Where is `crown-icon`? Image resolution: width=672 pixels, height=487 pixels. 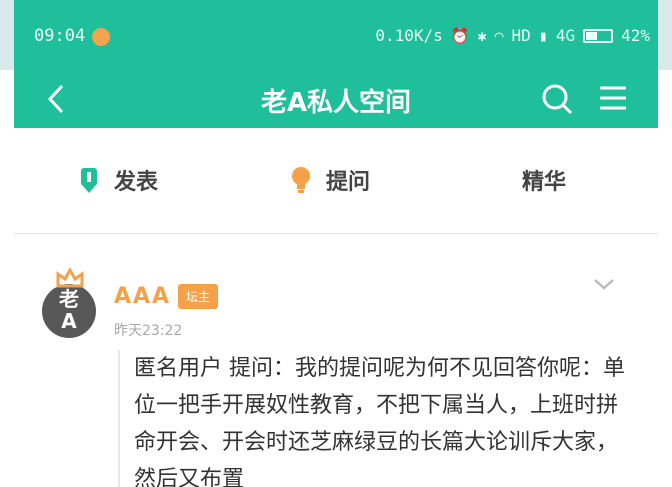
crown-icon is located at coordinates (70, 278).